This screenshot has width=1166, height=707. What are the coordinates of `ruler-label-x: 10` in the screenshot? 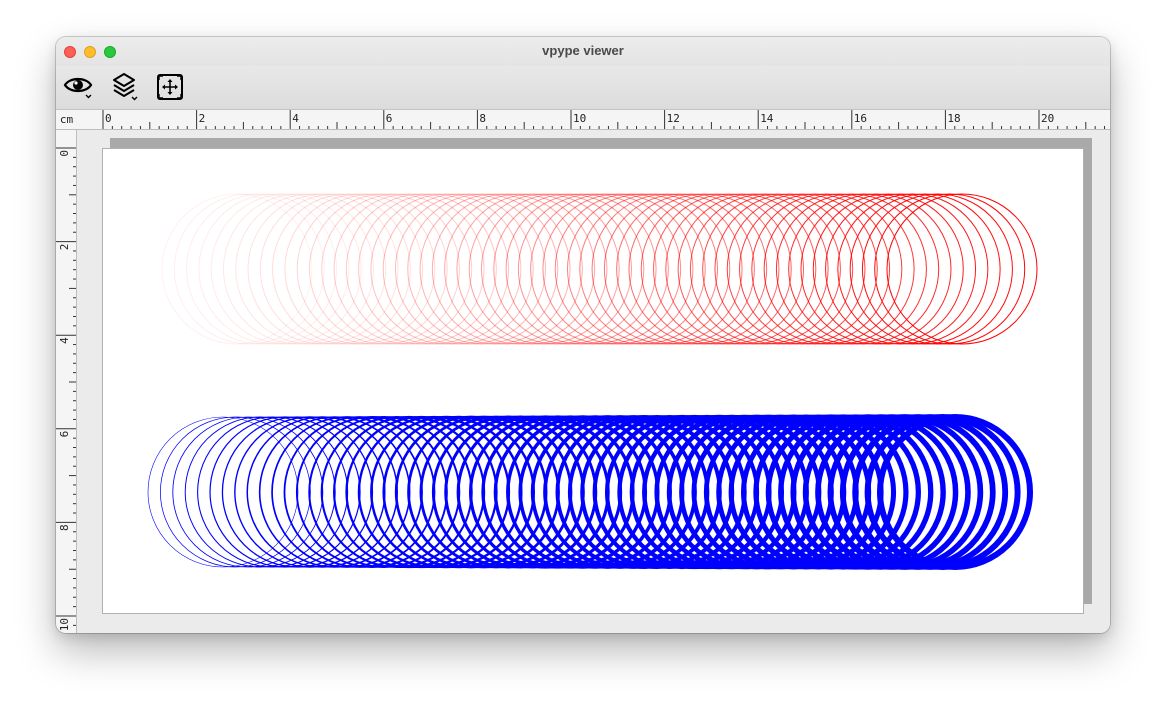 It's located at (579, 118).